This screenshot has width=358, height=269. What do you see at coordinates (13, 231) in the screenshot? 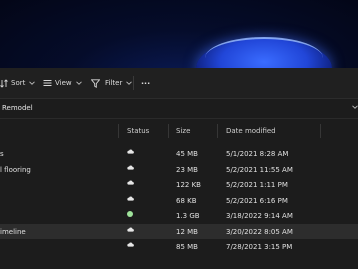
I see `file-name: imeline` at bounding box center [13, 231].